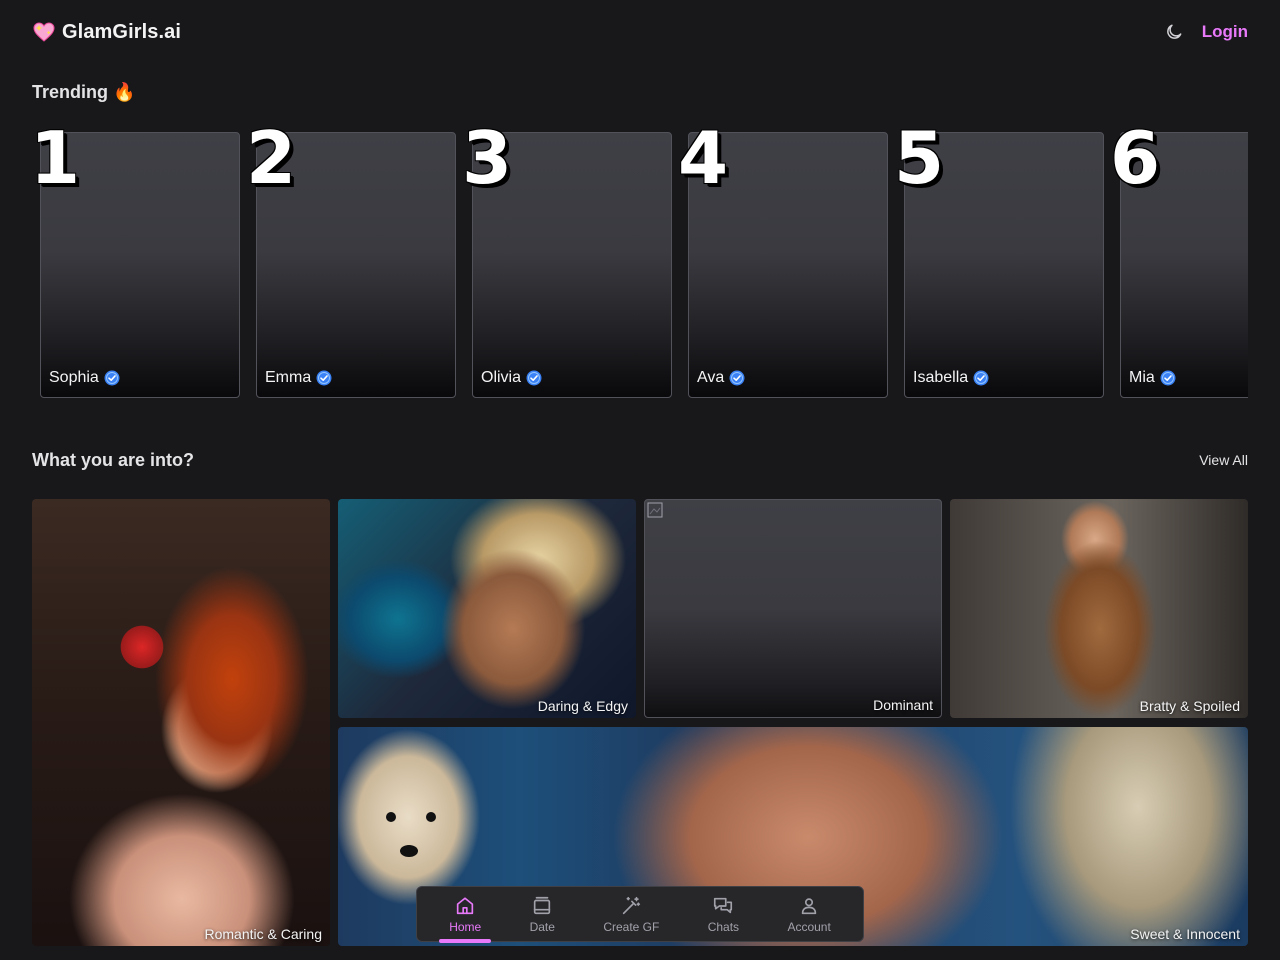 The image size is (1280, 960). I want to click on nav-label: Date, so click(542, 926).